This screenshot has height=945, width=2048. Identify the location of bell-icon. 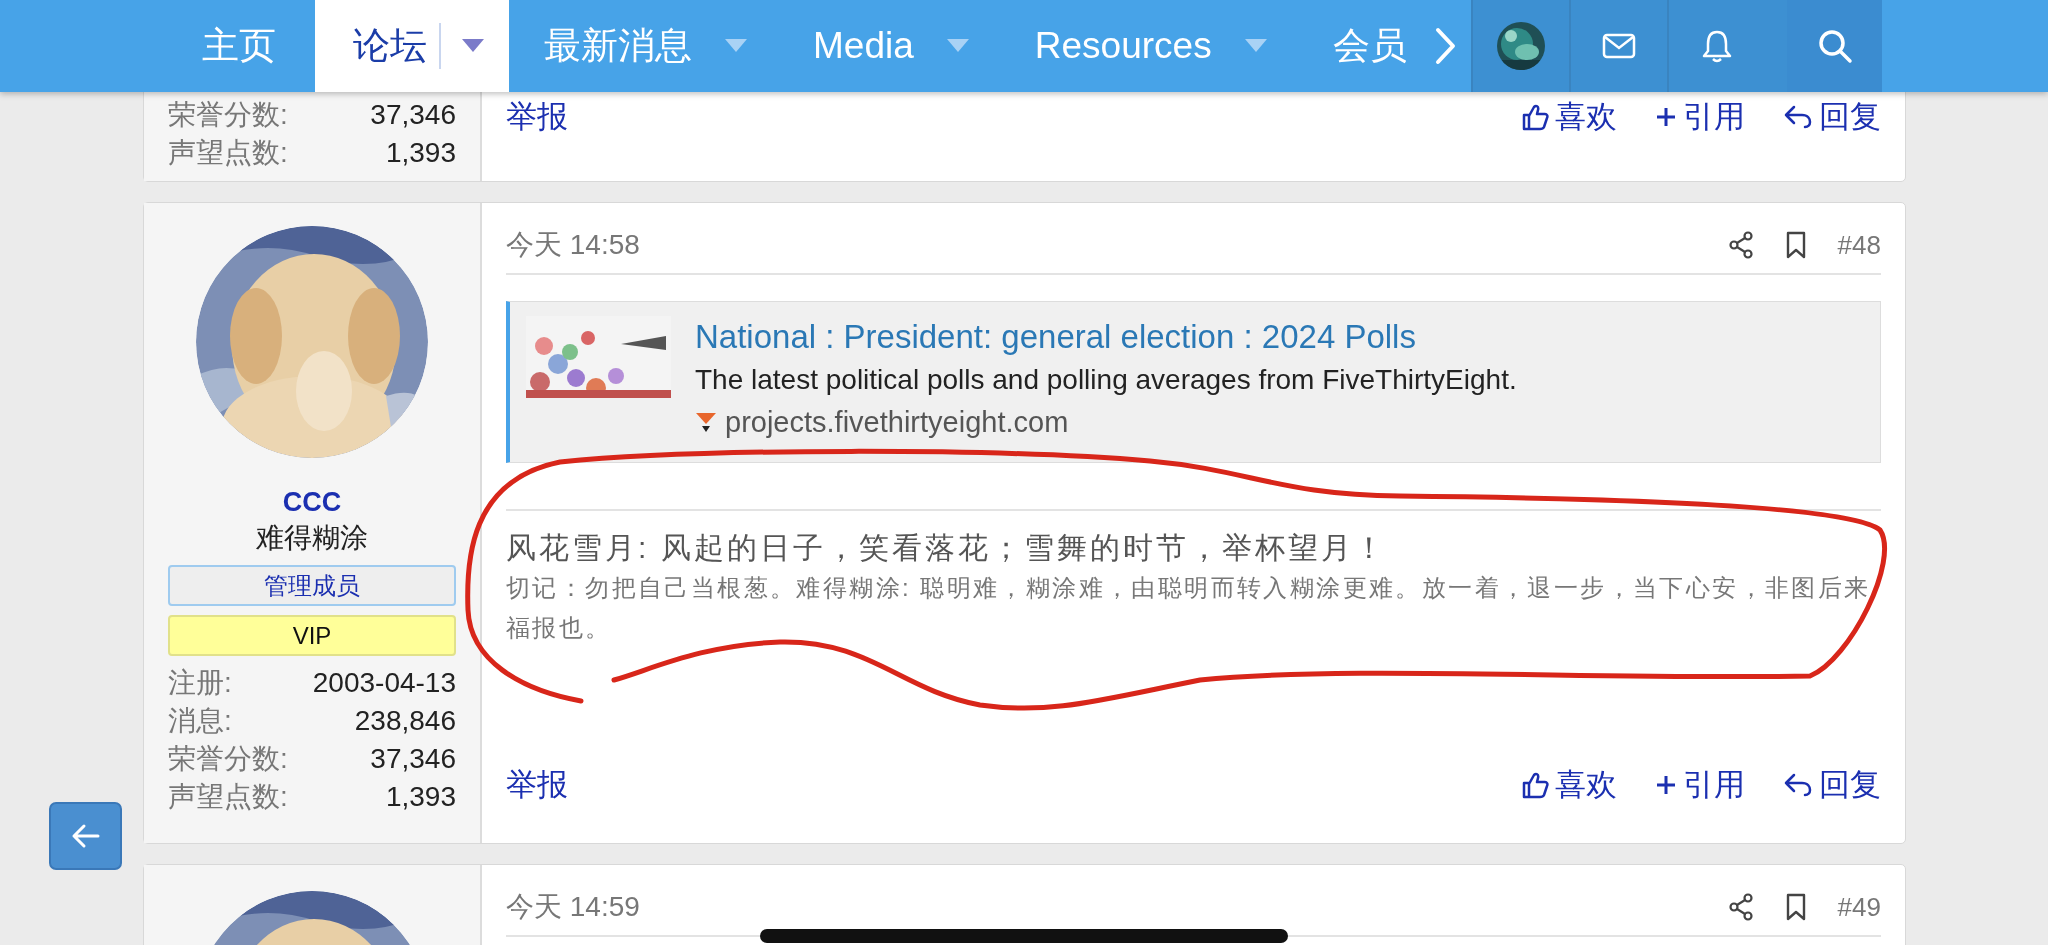
(1717, 46).